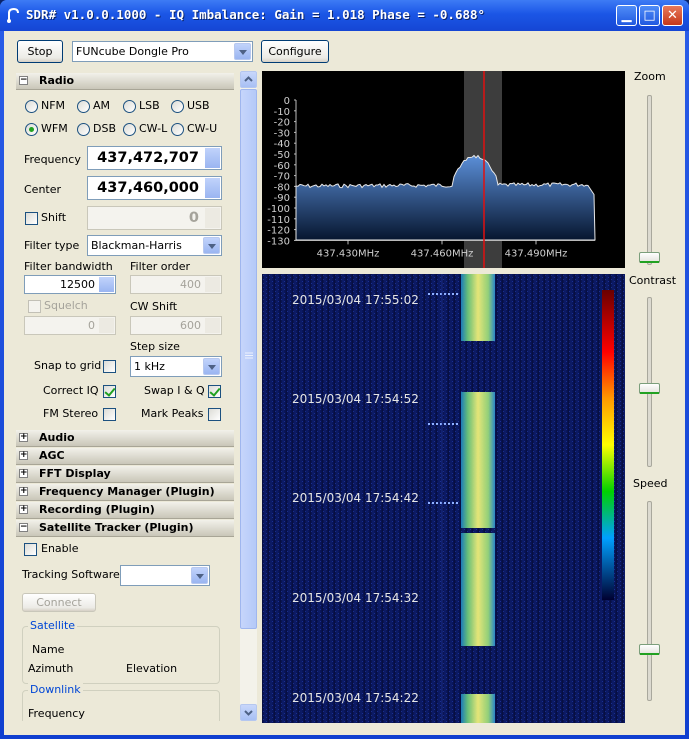  What do you see at coordinates (649, 257) in the screenshot?
I see `zoom-slider-thumb` at bounding box center [649, 257].